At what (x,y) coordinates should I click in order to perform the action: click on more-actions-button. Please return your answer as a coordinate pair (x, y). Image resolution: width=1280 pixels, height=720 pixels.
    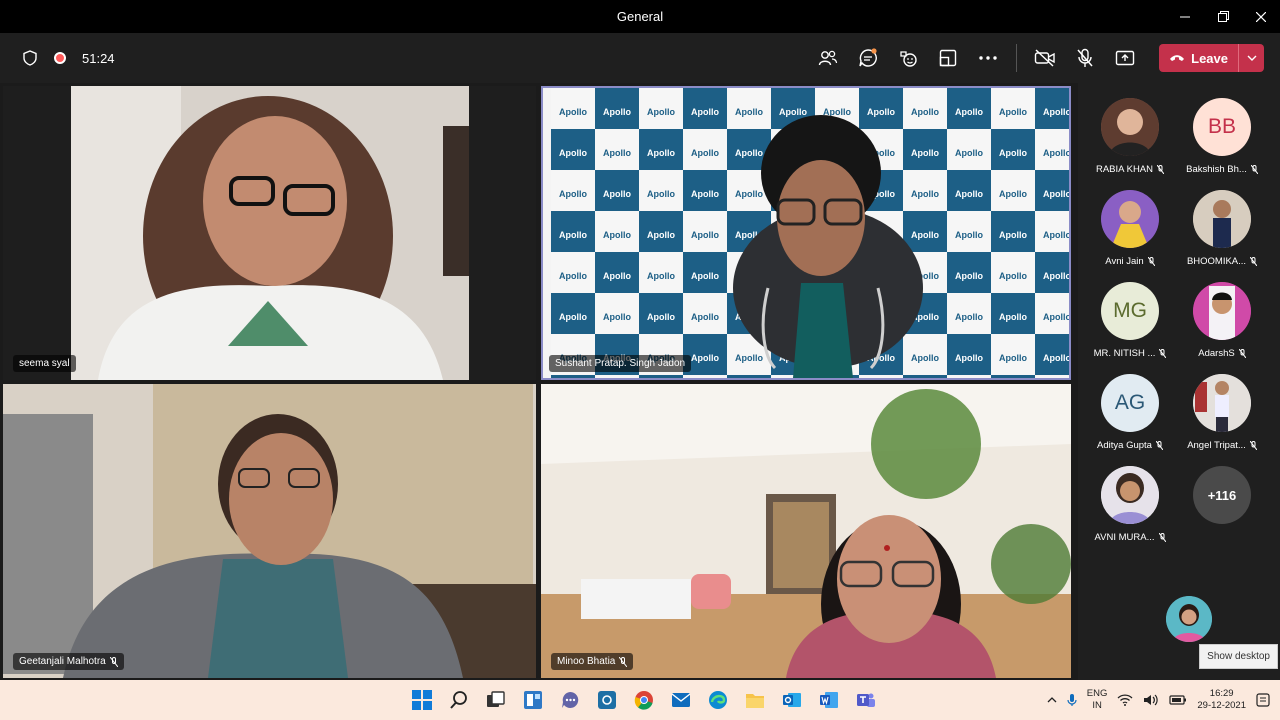
    Looking at the image, I should click on (988, 58).